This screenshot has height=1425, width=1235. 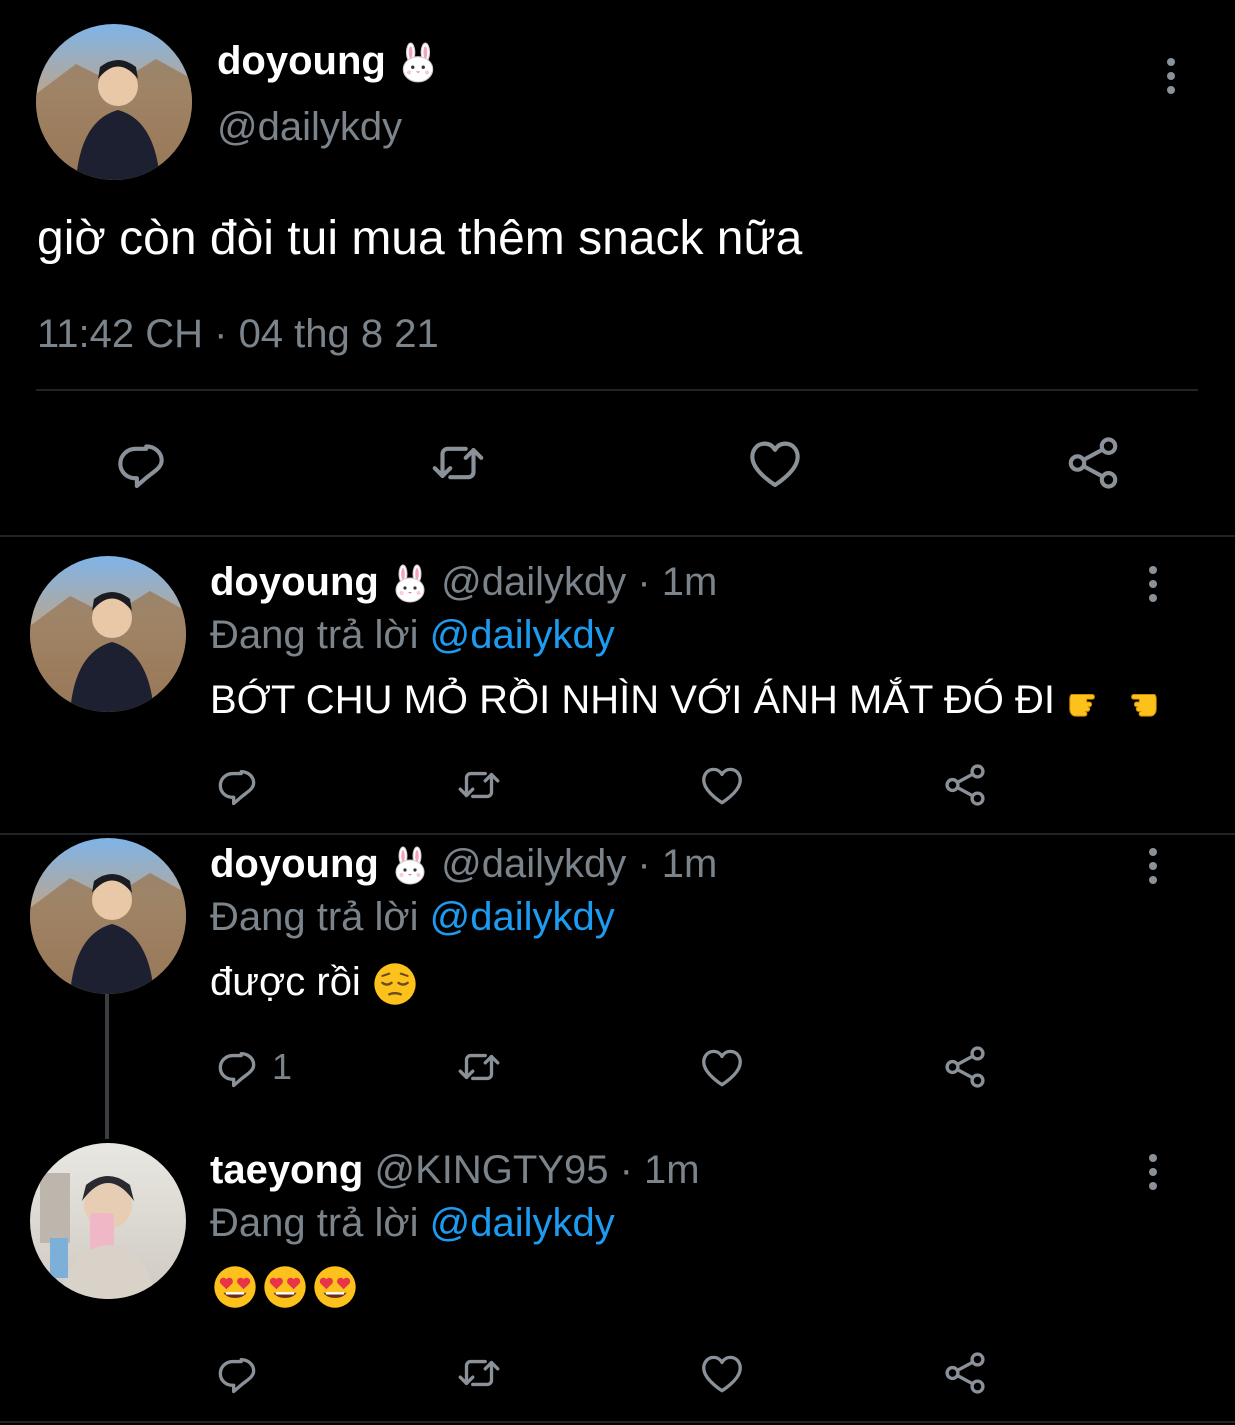 I want to click on reply-action: 1, so click(x=252, y=1067).